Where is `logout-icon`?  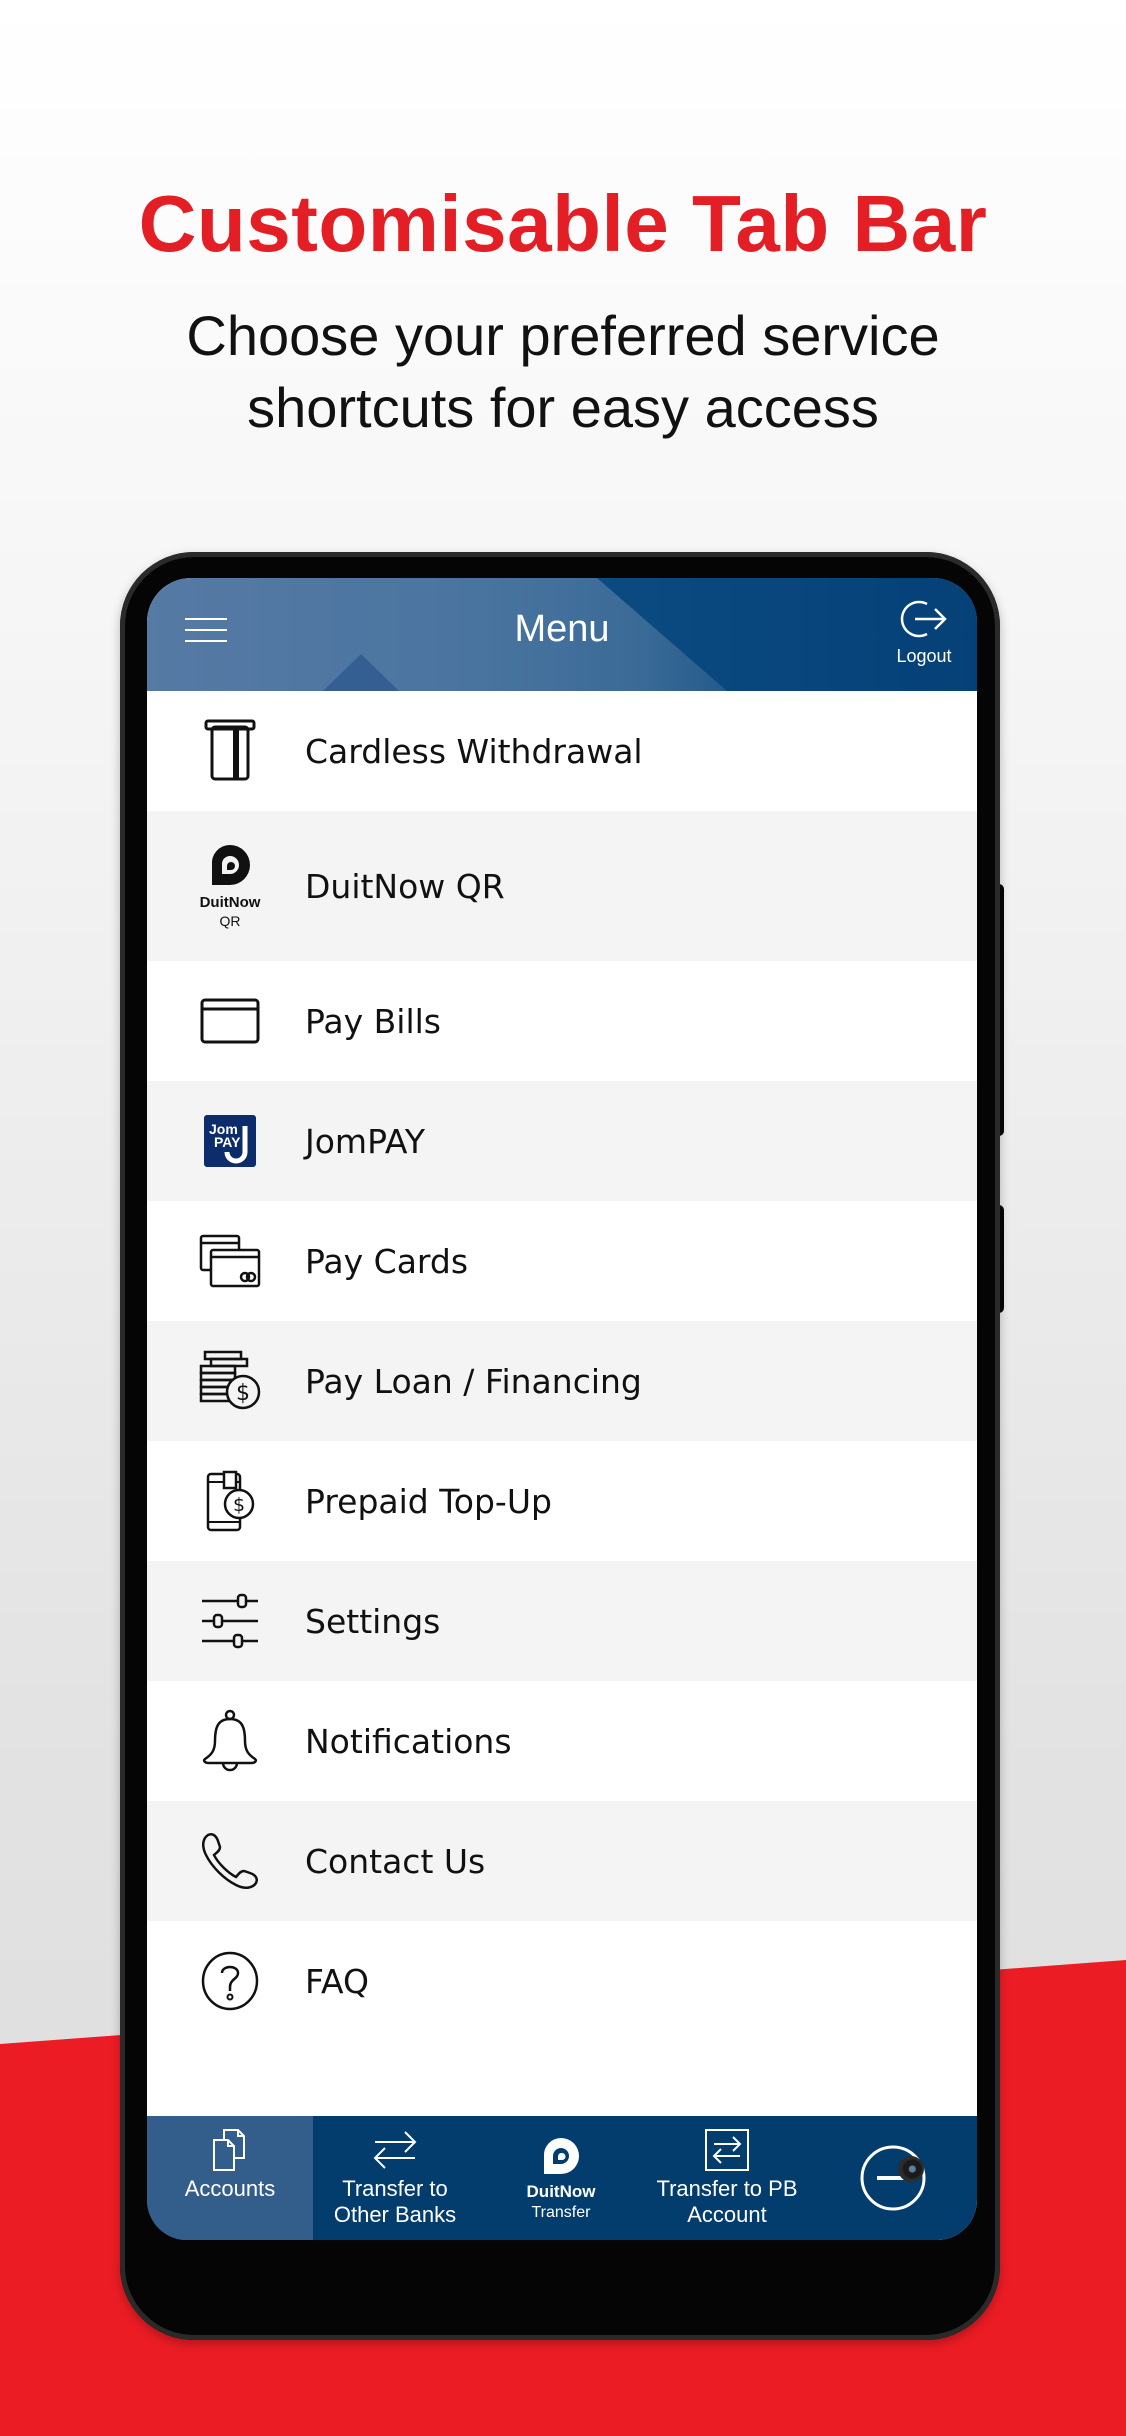
logout-icon is located at coordinates (923, 619).